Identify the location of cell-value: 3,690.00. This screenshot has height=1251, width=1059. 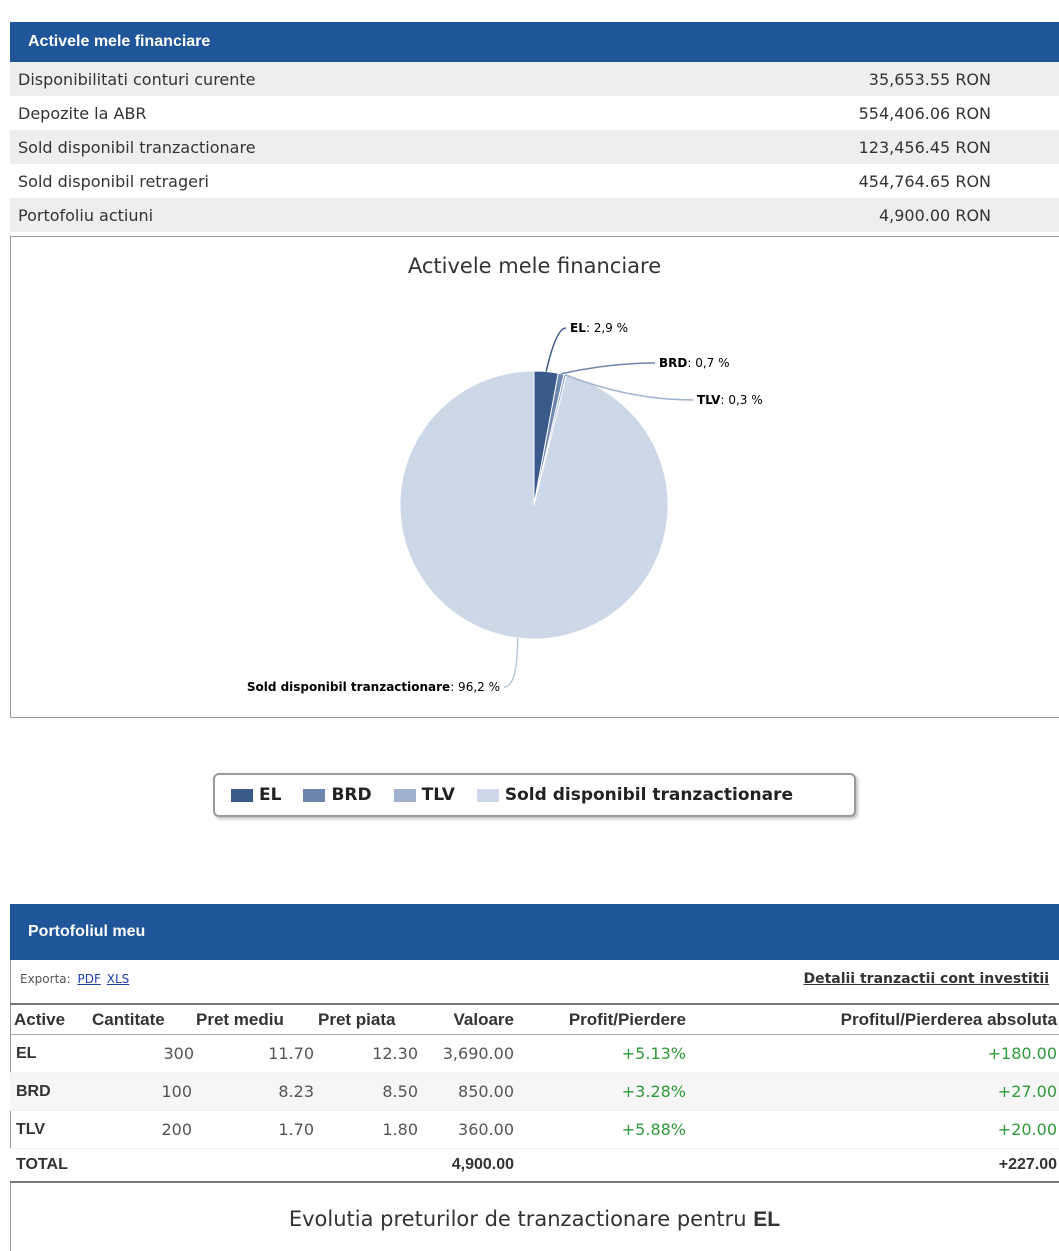
(468, 1053).